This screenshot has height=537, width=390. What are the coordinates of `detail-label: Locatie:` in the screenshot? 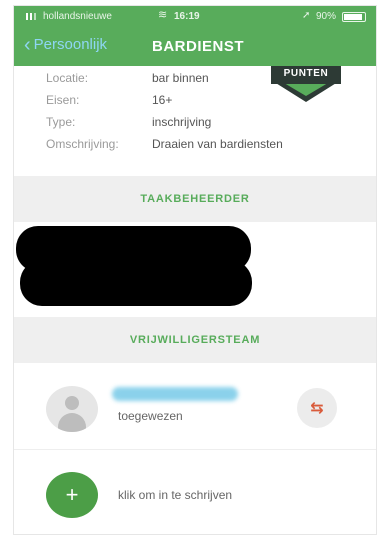 It's located at (67, 78).